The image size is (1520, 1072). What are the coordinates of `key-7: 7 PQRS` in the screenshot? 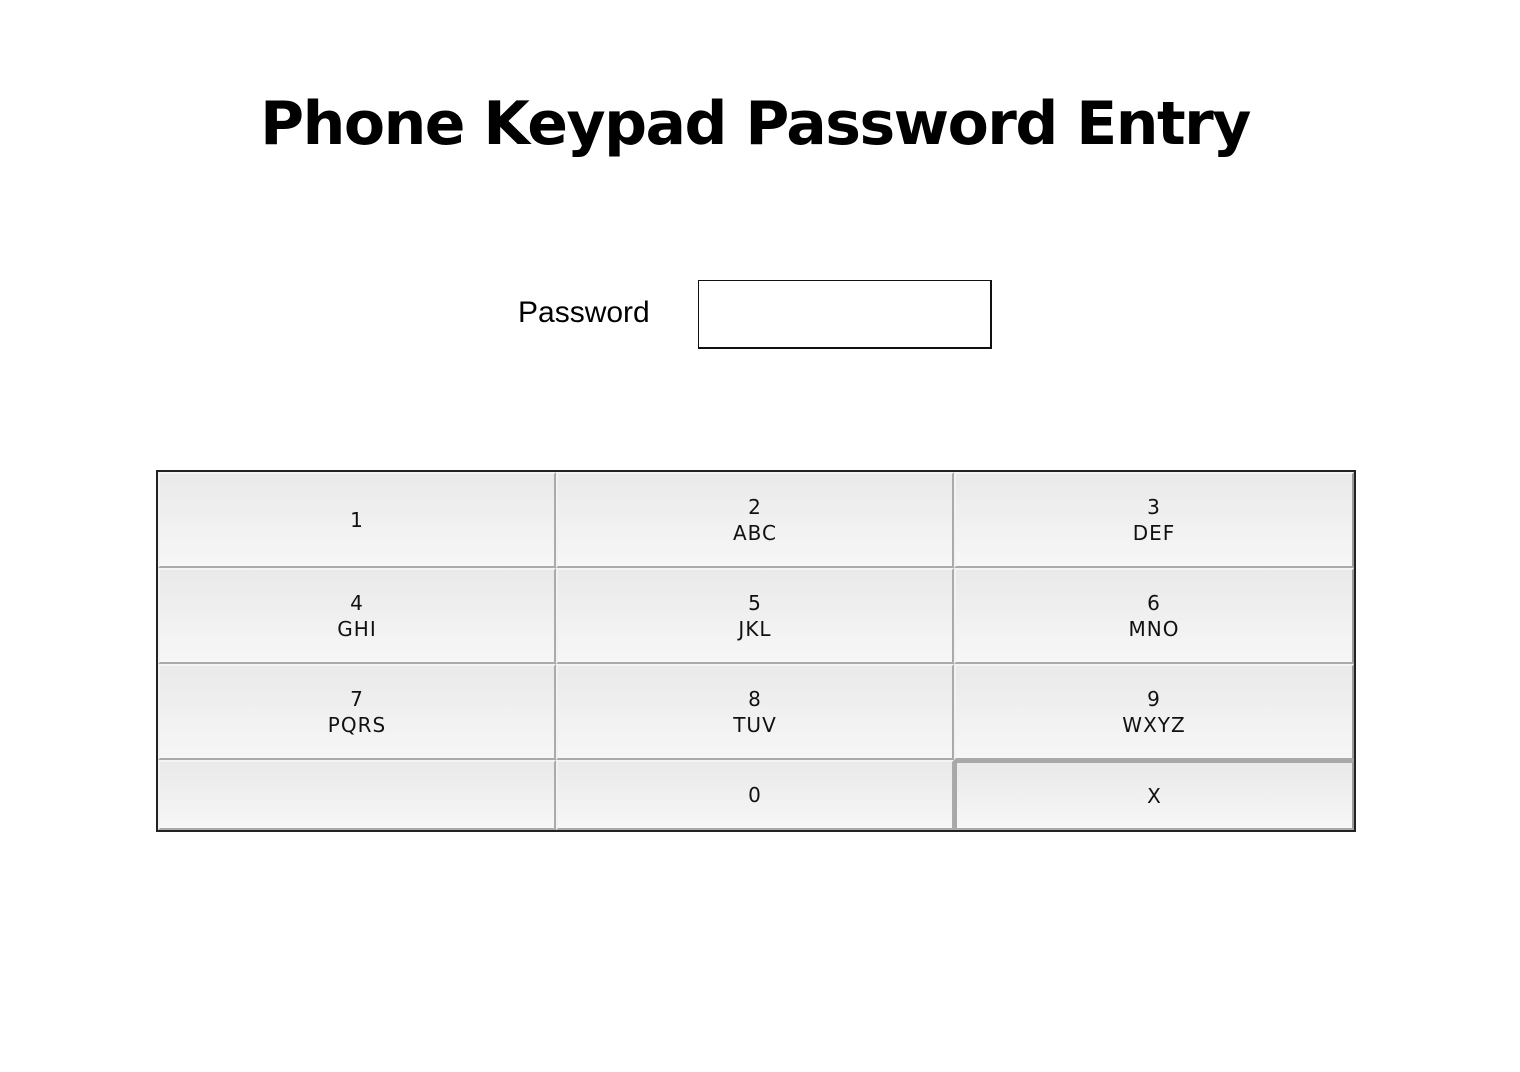 It's located at (357, 712).